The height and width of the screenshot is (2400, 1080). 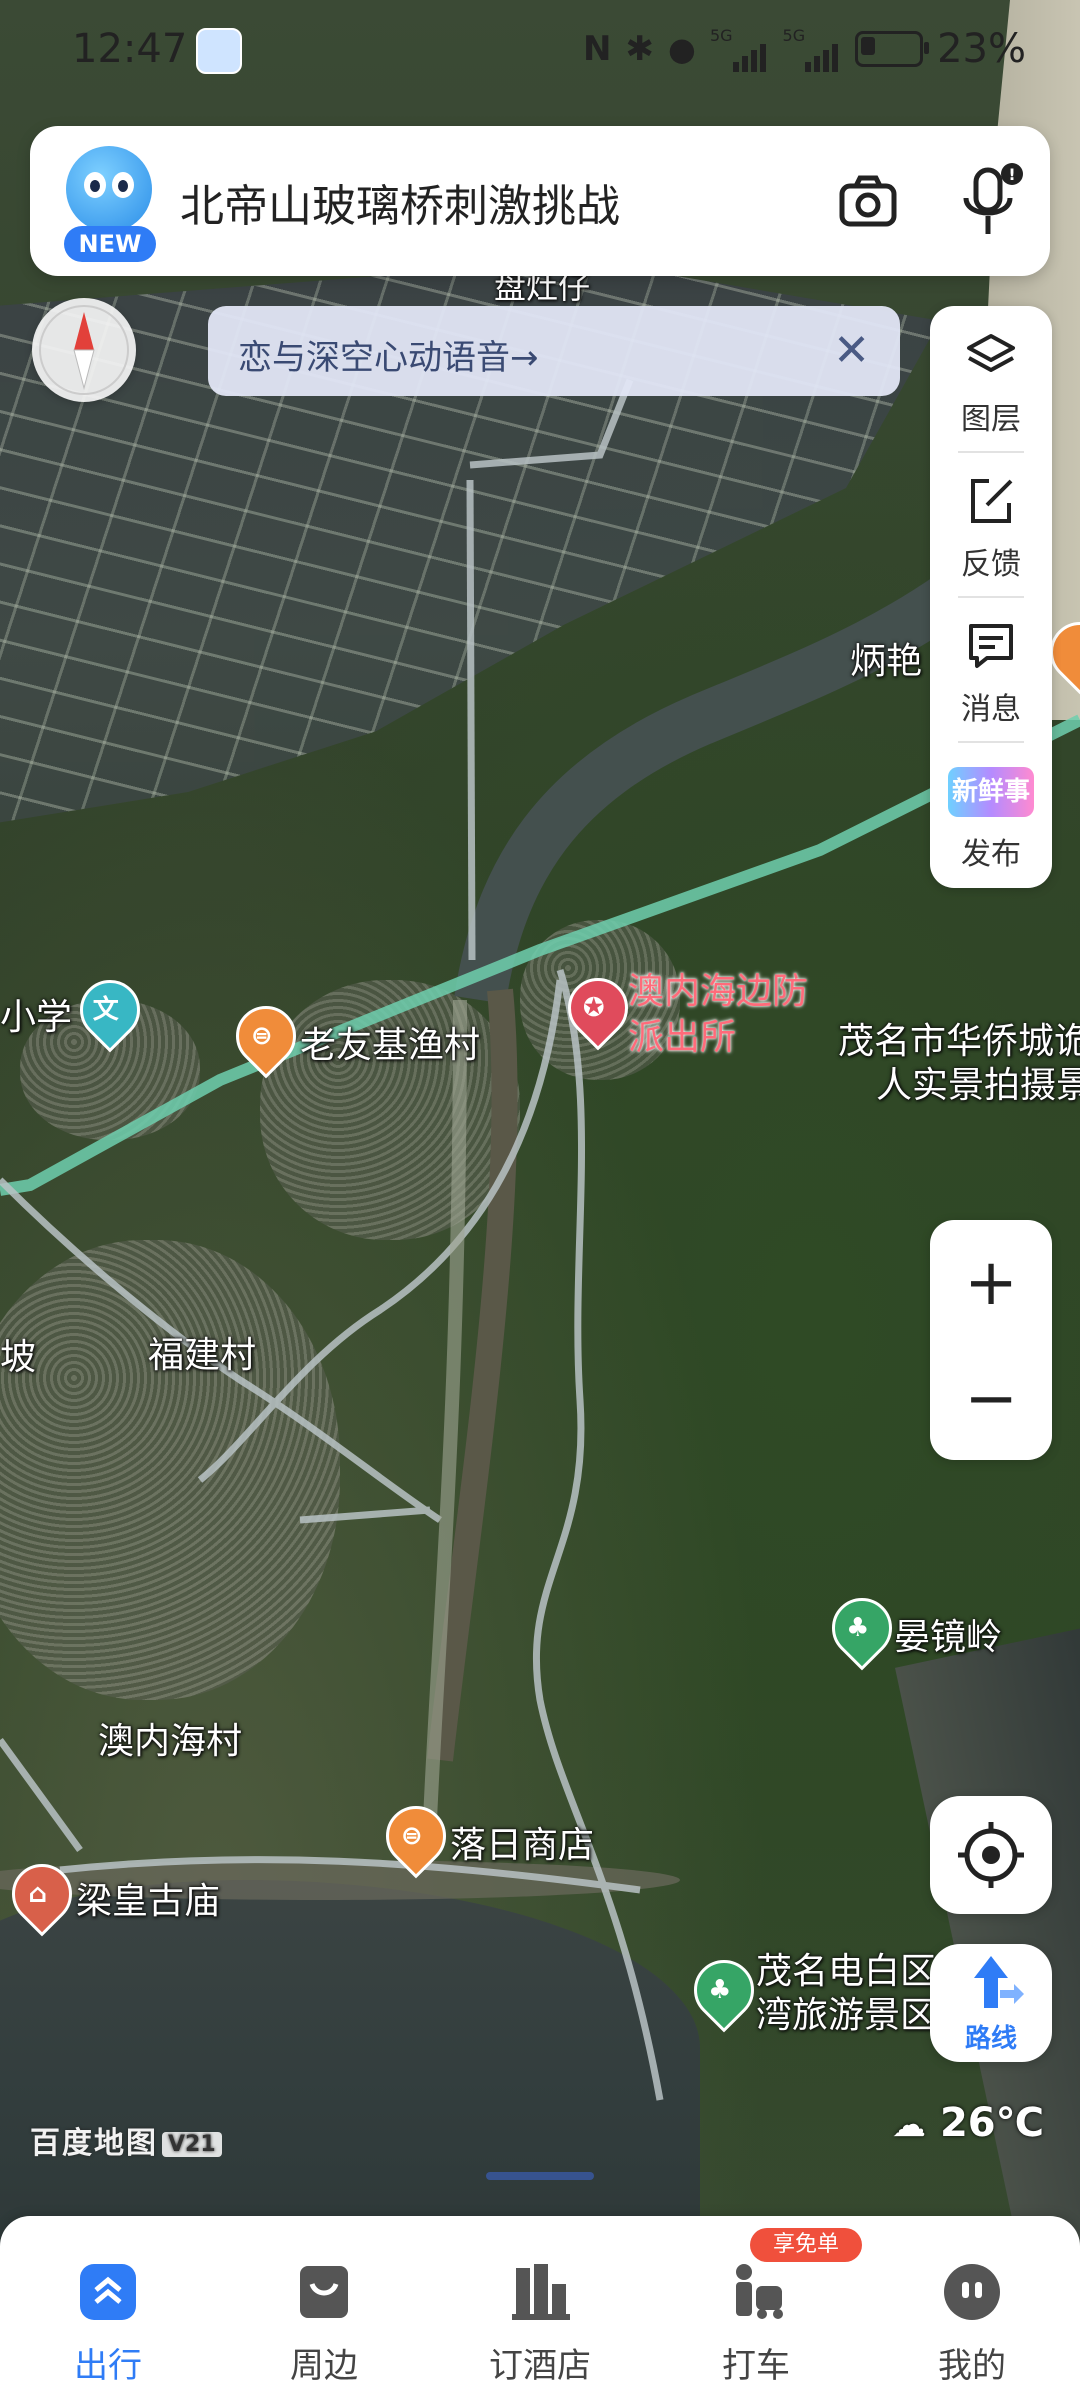 I want to click on route-arrow-icon, so click(x=999, y=1982).